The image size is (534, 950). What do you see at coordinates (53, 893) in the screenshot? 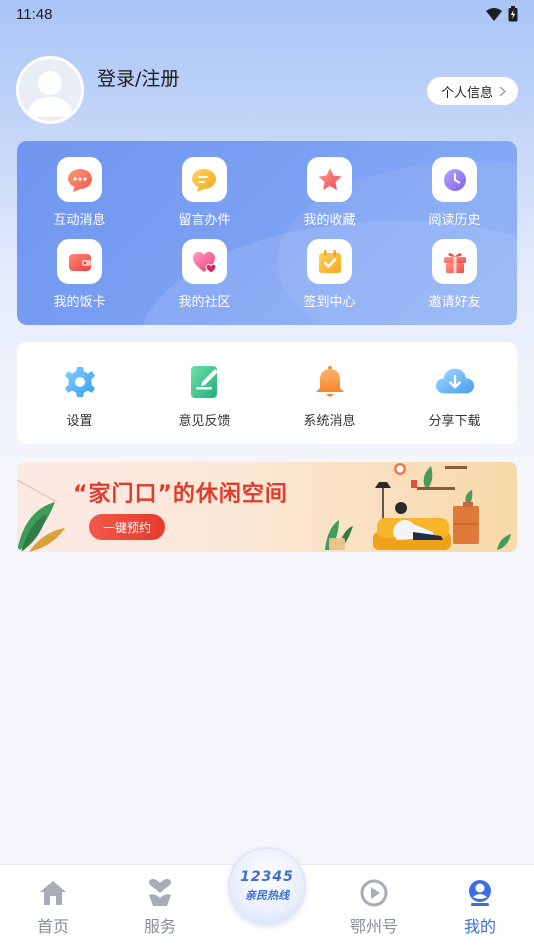
I see `home-icon` at bounding box center [53, 893].